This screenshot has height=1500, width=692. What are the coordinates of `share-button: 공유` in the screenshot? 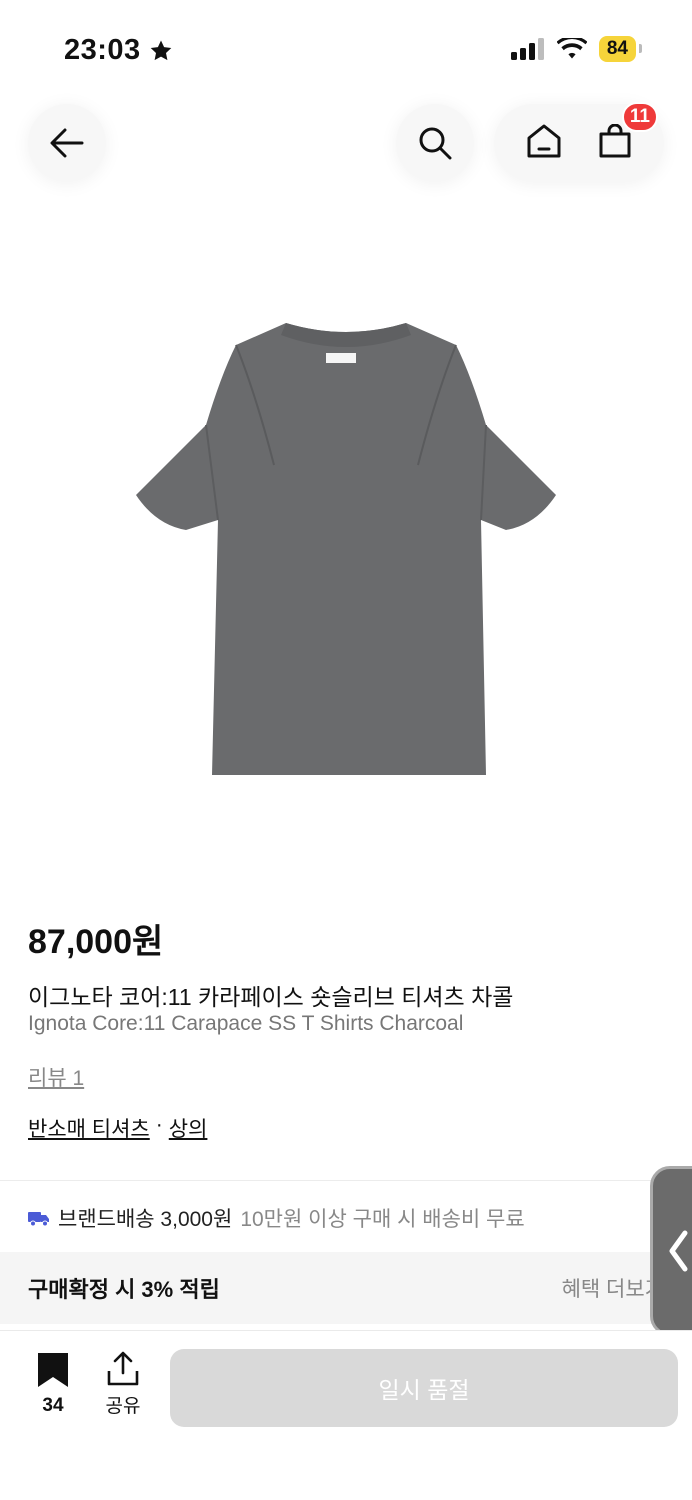 It's located at (123, 1384).